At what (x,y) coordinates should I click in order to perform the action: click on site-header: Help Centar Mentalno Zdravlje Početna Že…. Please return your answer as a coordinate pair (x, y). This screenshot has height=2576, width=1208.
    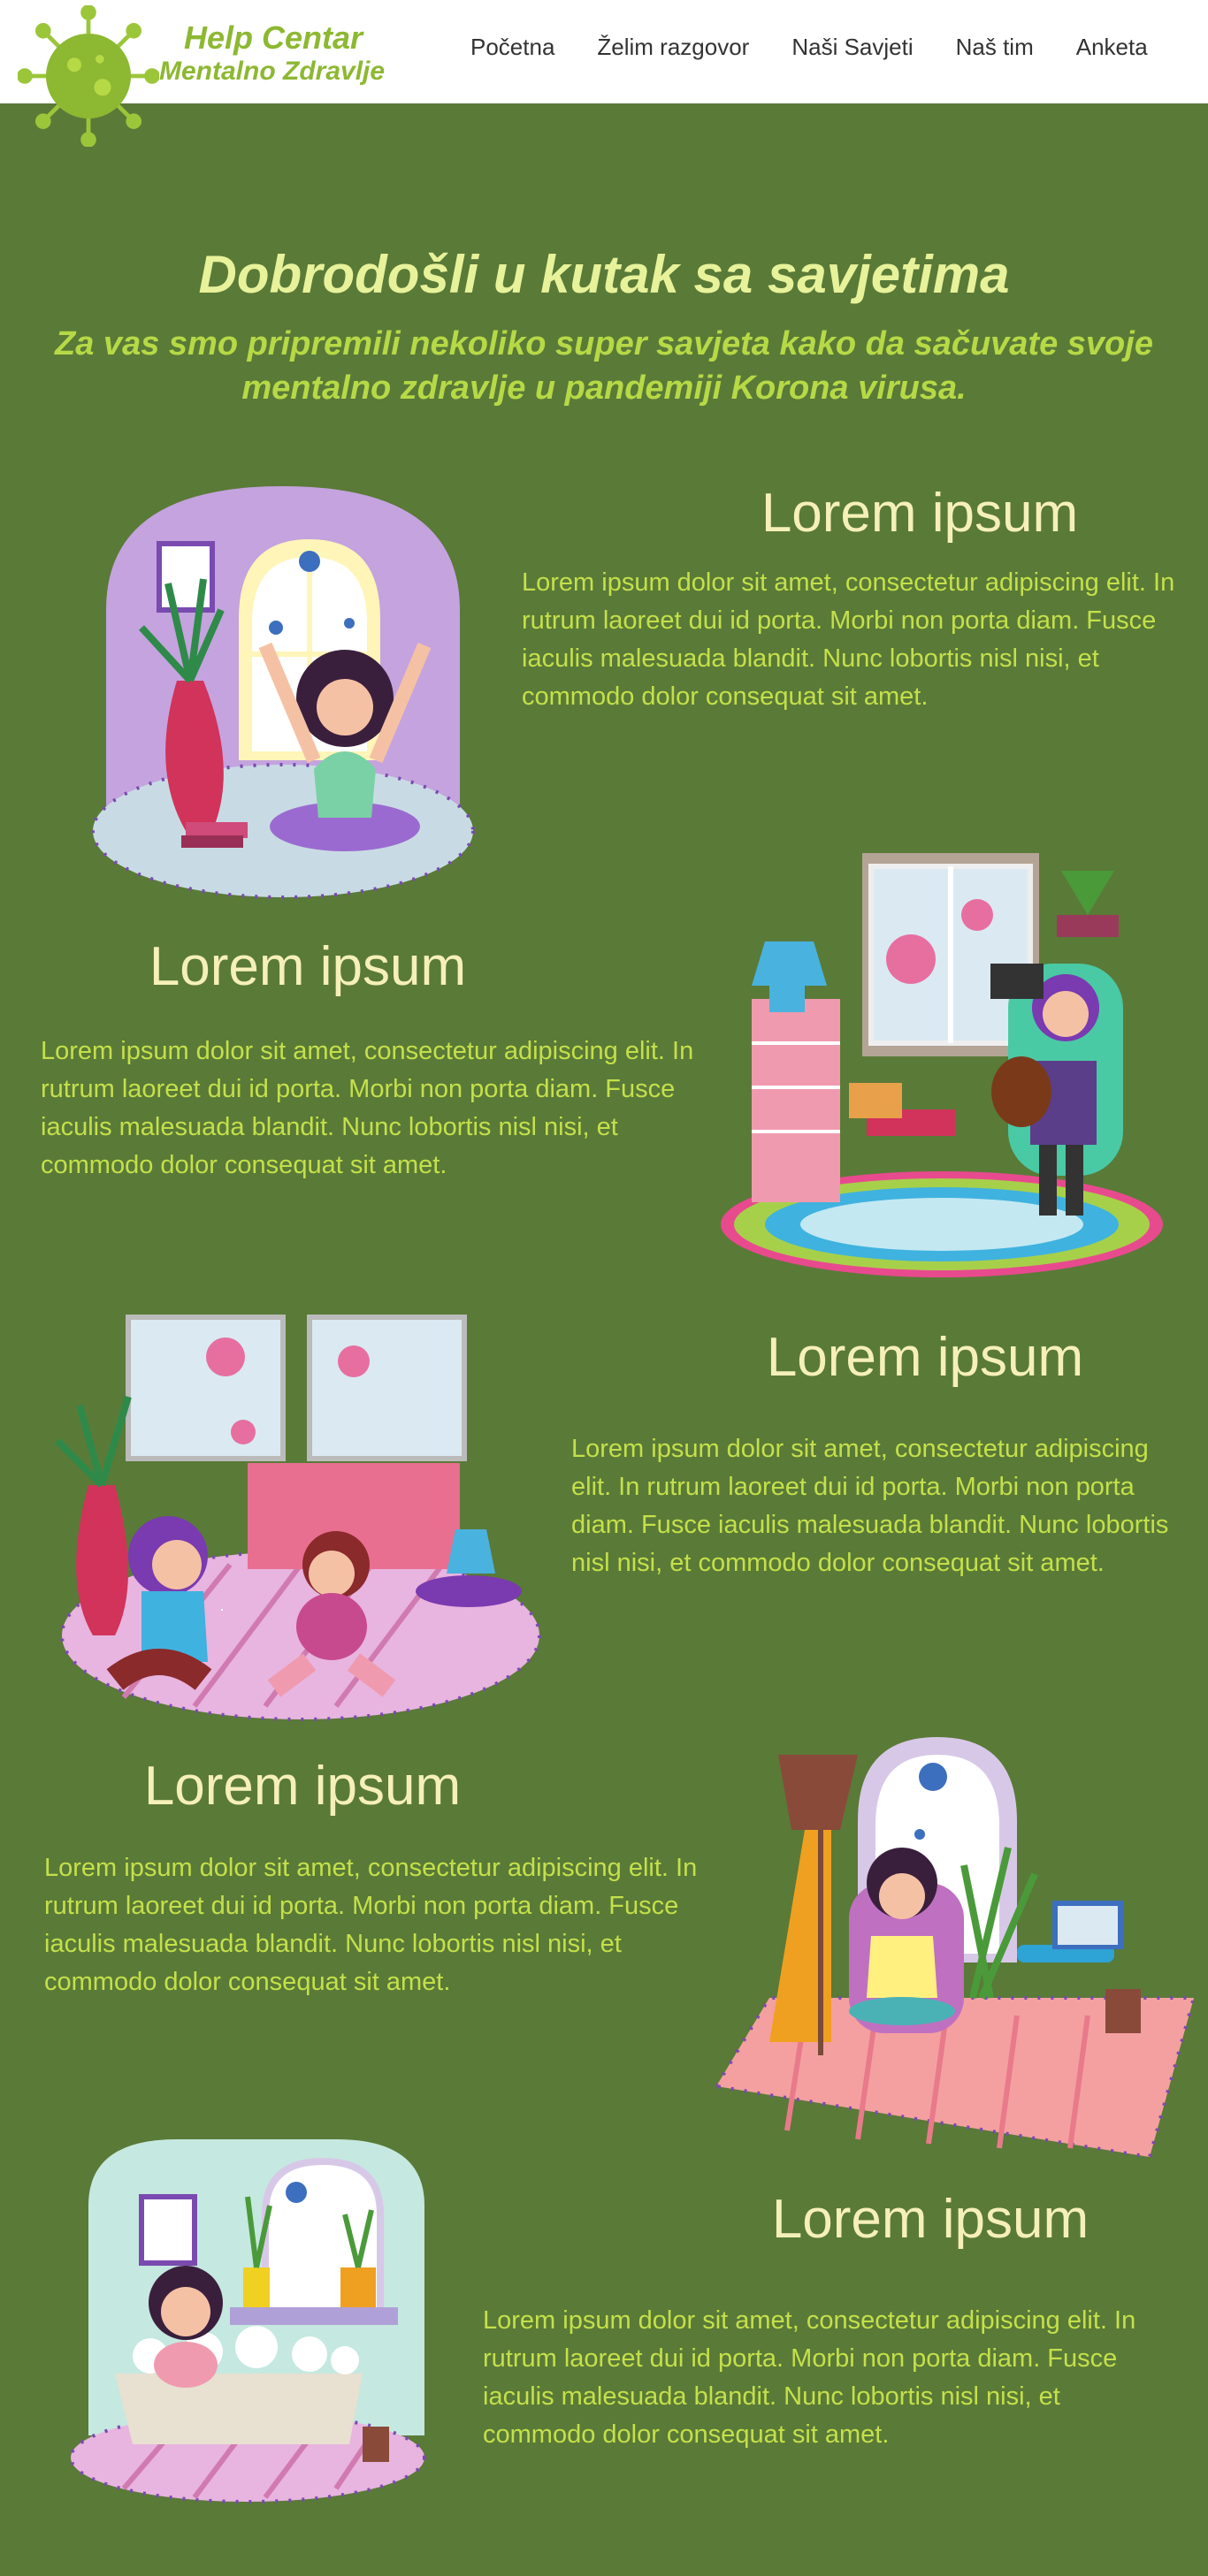
    Looking at the image, I should click on (604, 73).